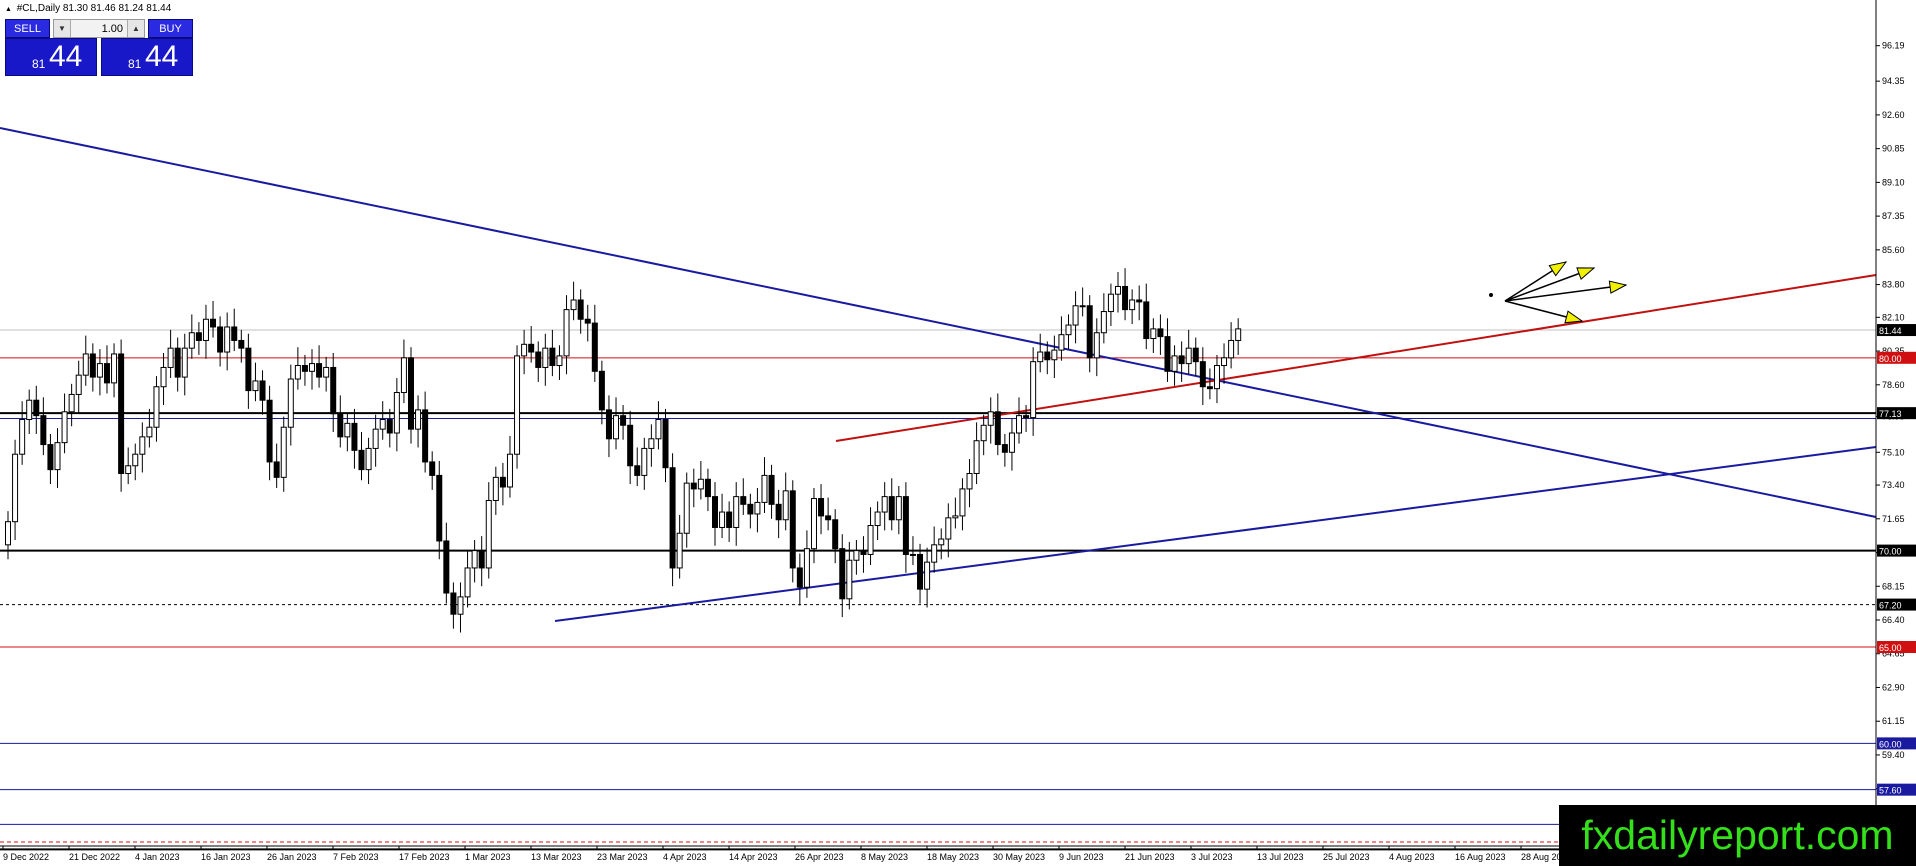  I want to click on price-tick-label: 75.10, so click(1893, 452).